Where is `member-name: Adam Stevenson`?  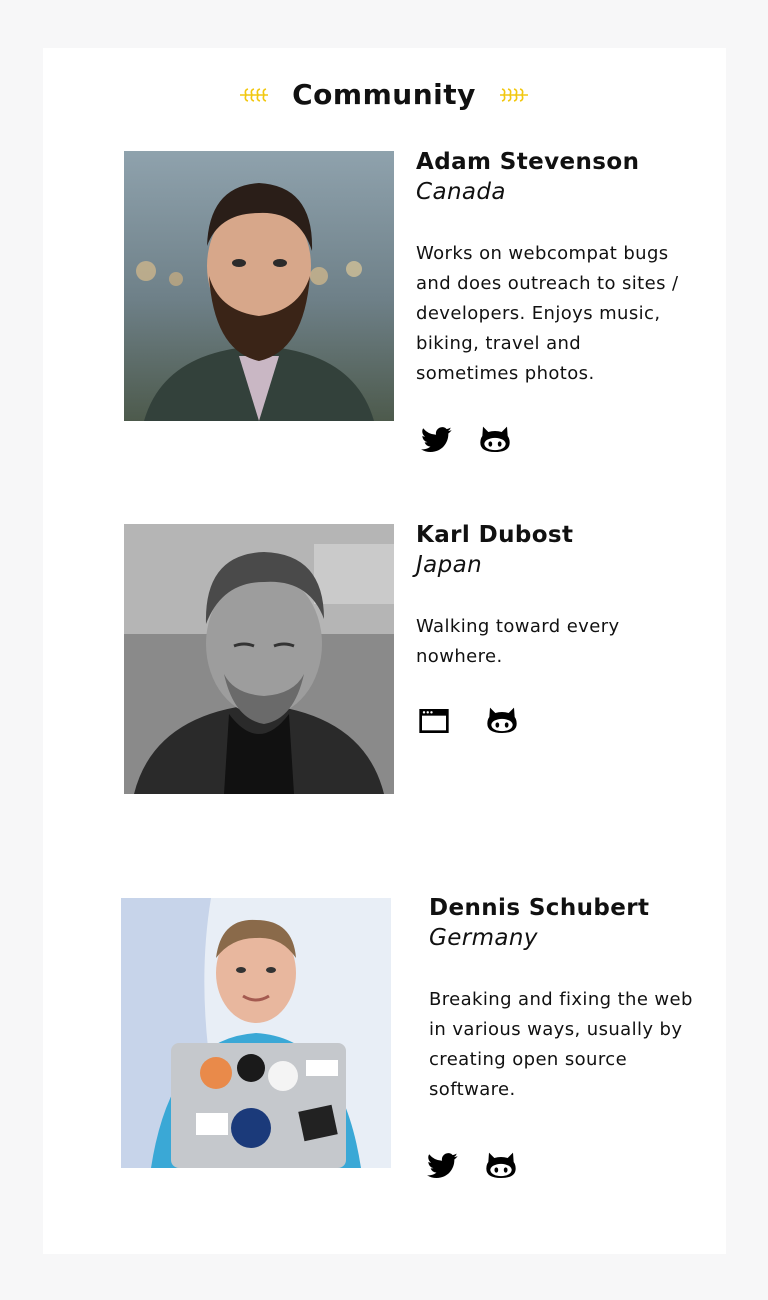 member-name: Adam Stevenson is located at coordinates (528, 162).